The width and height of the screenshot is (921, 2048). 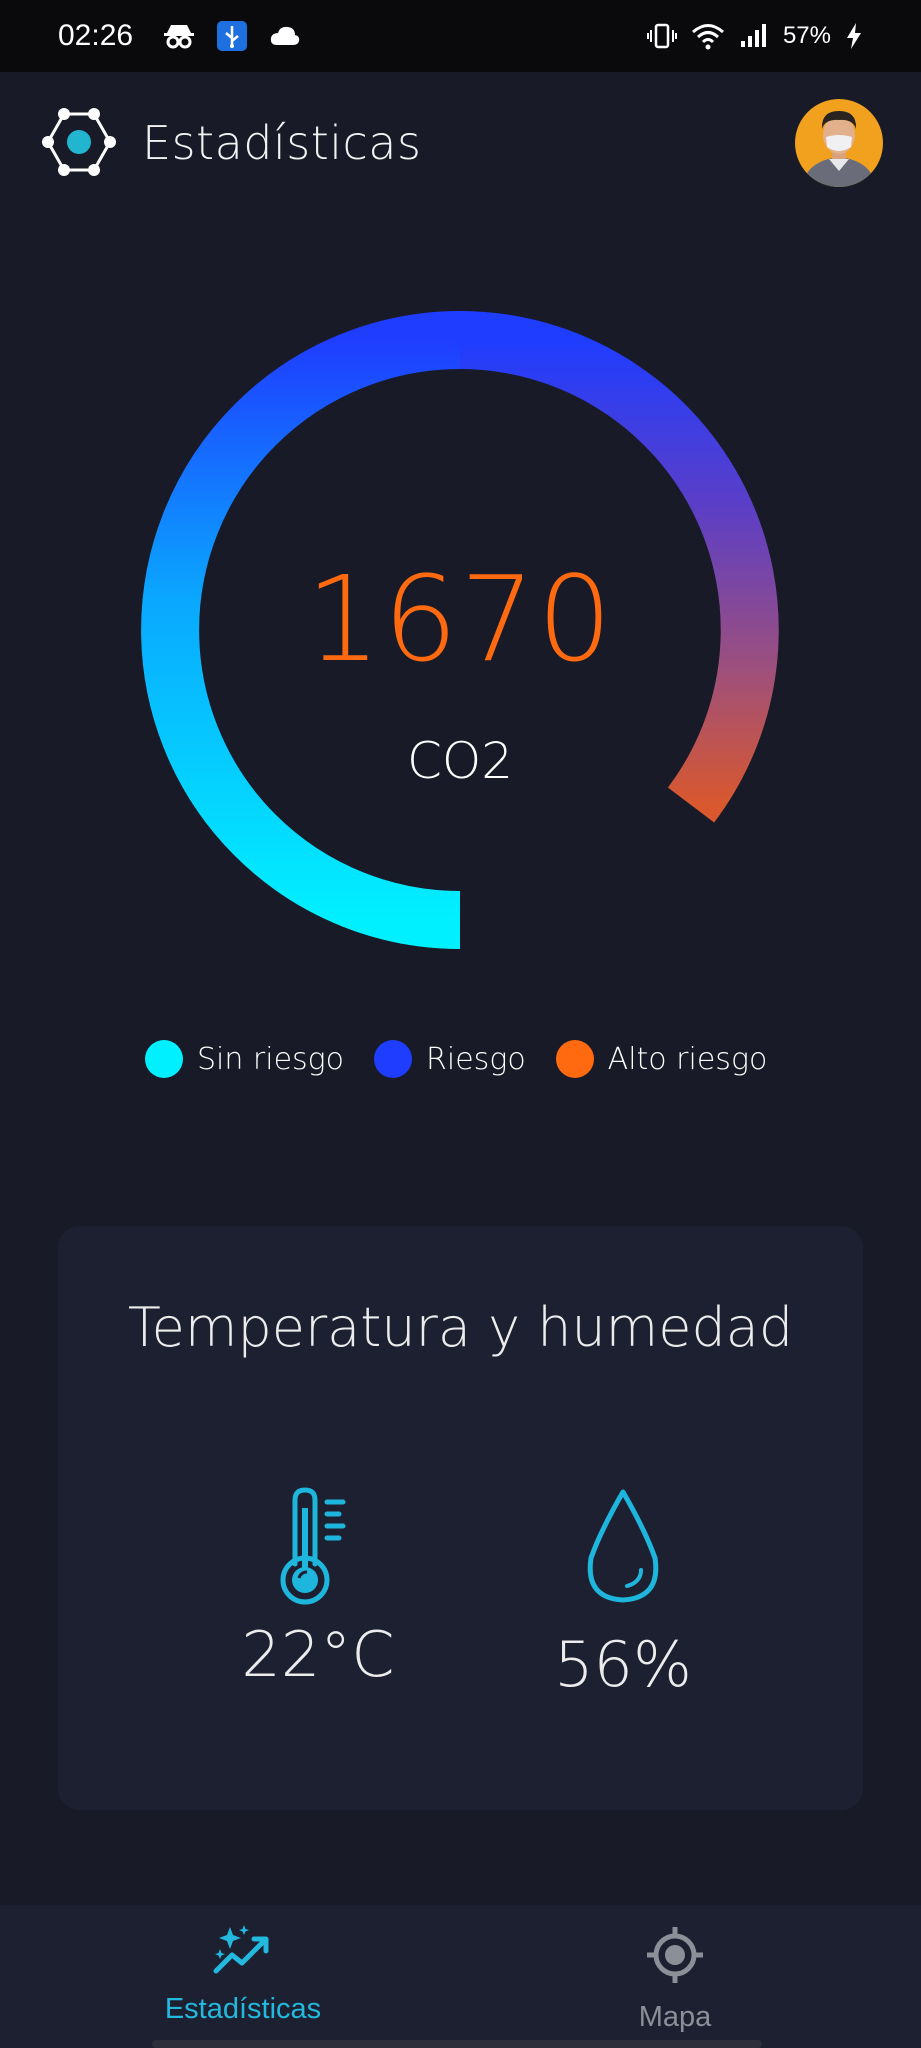 I want to click on page-title: Estadísticas, so click(x=282, y=143).